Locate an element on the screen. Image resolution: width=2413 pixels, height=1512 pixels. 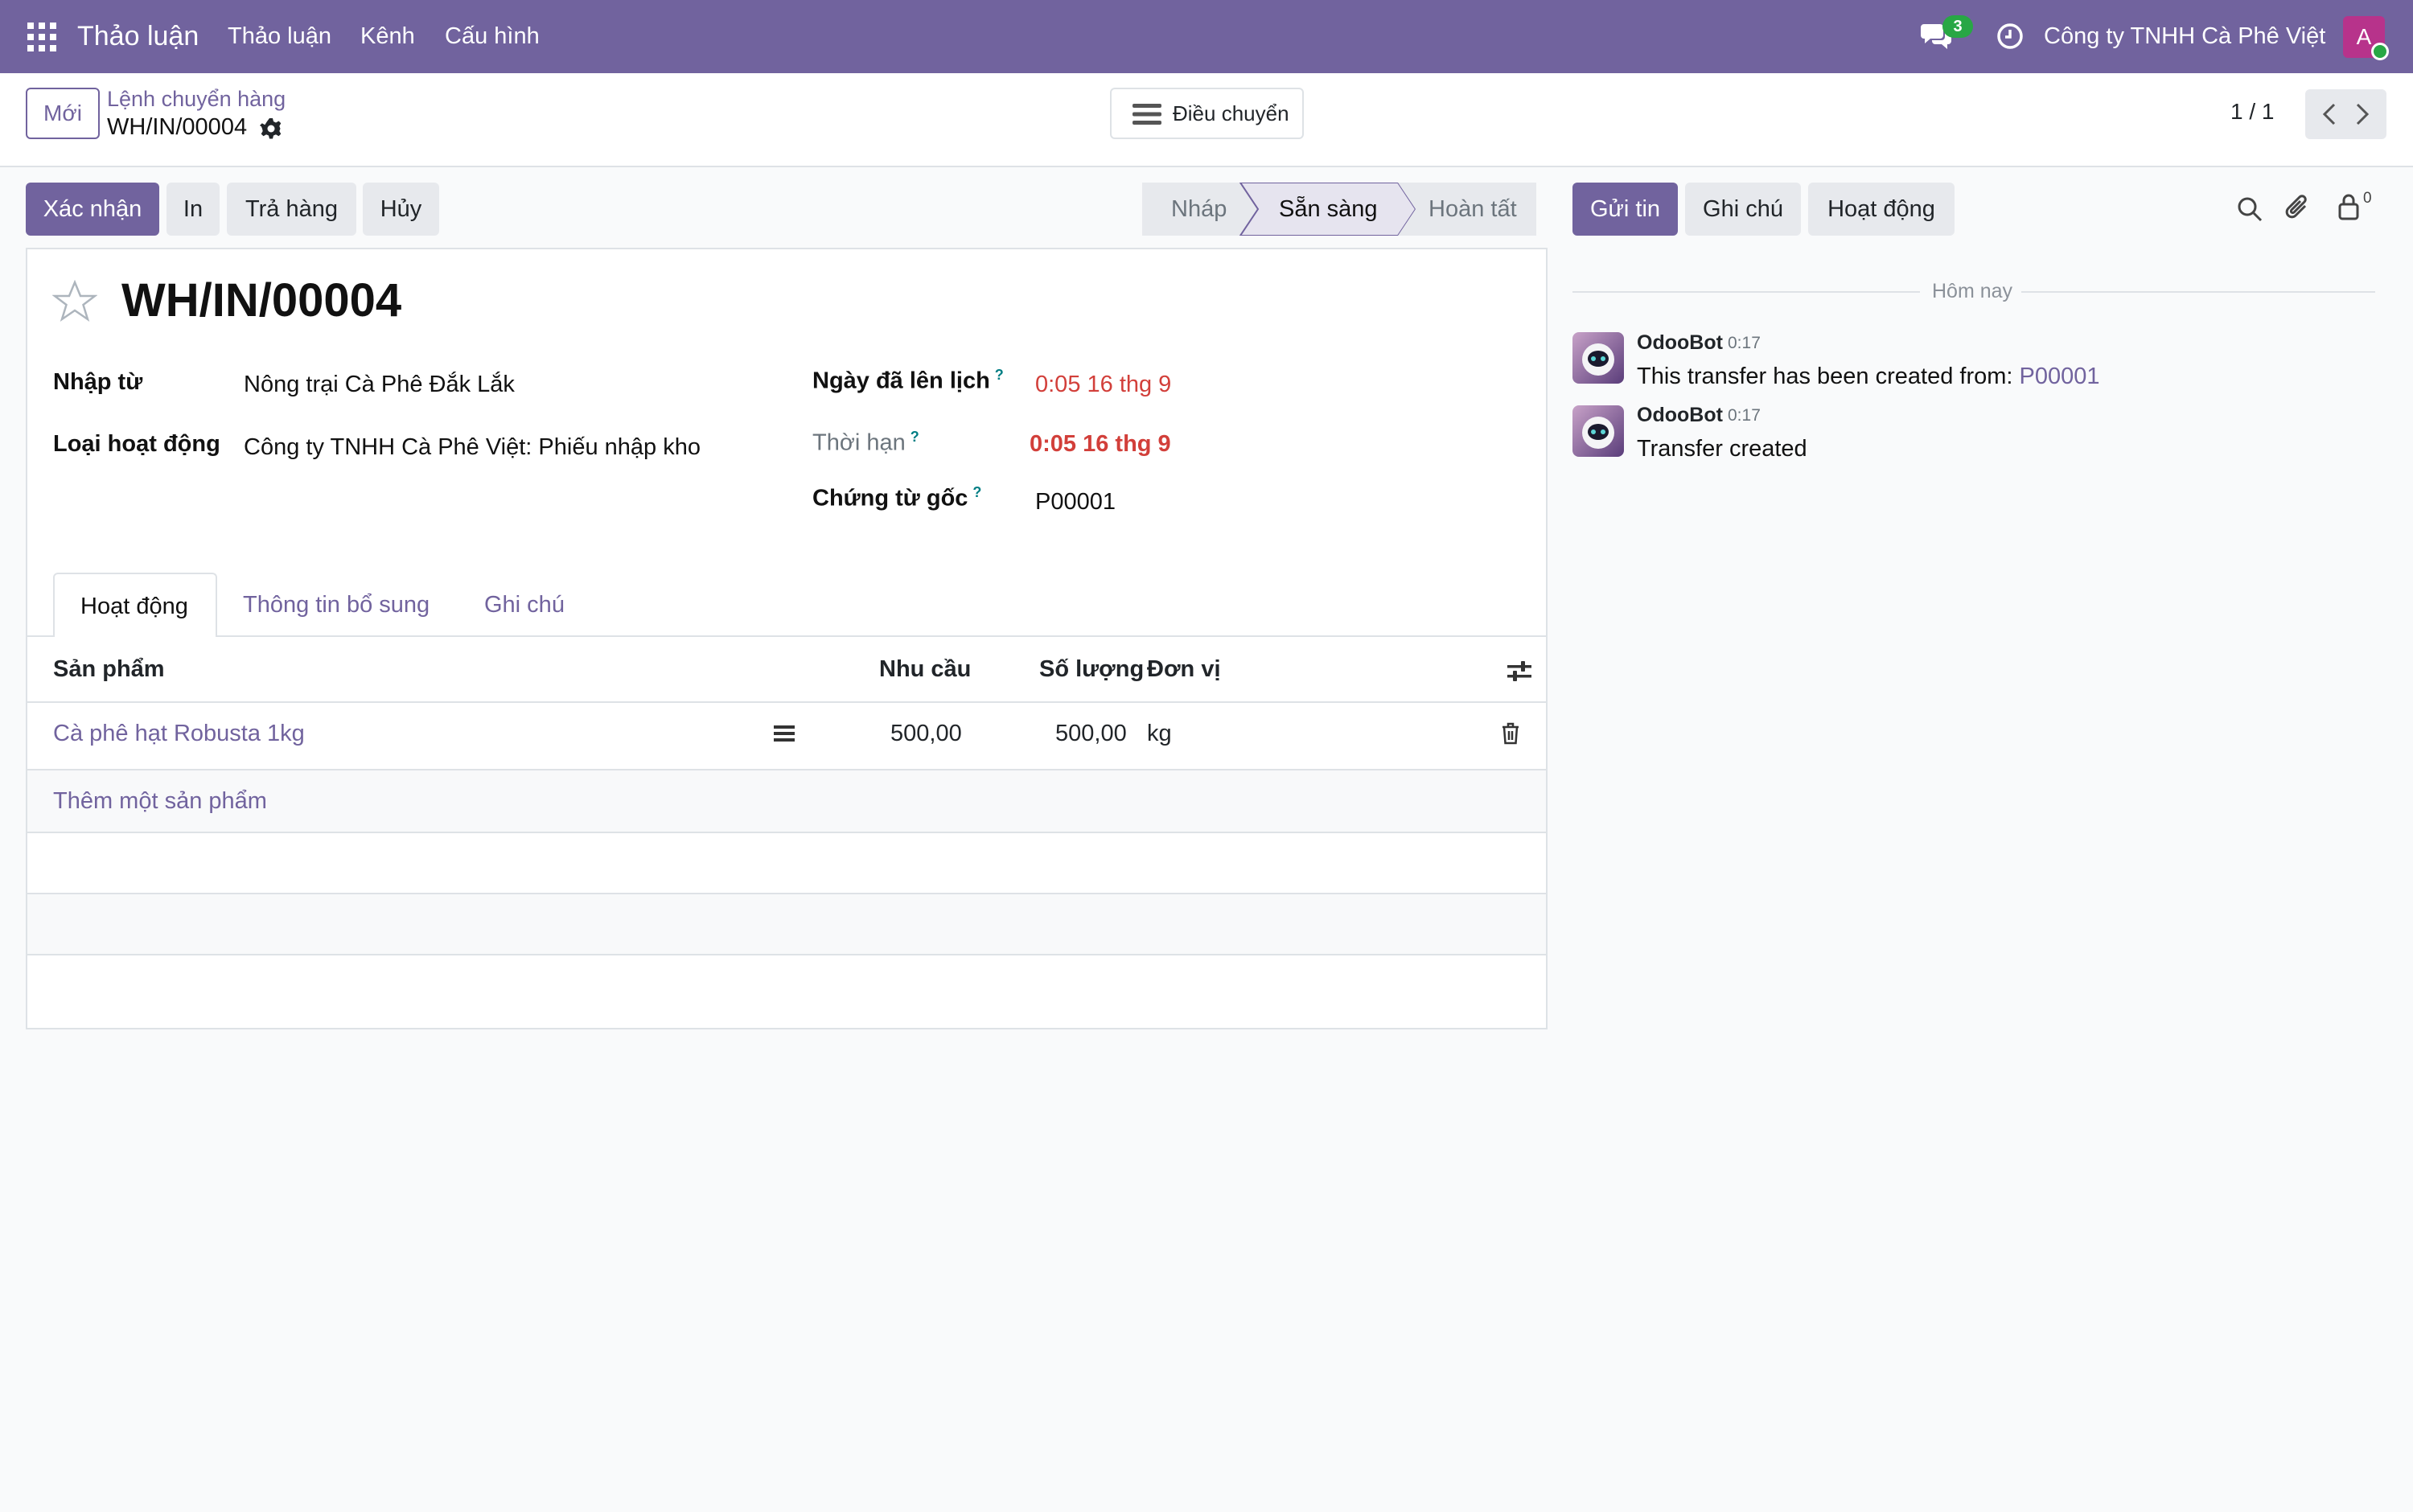
pager-next-button is located at coordinates (2361, 114).